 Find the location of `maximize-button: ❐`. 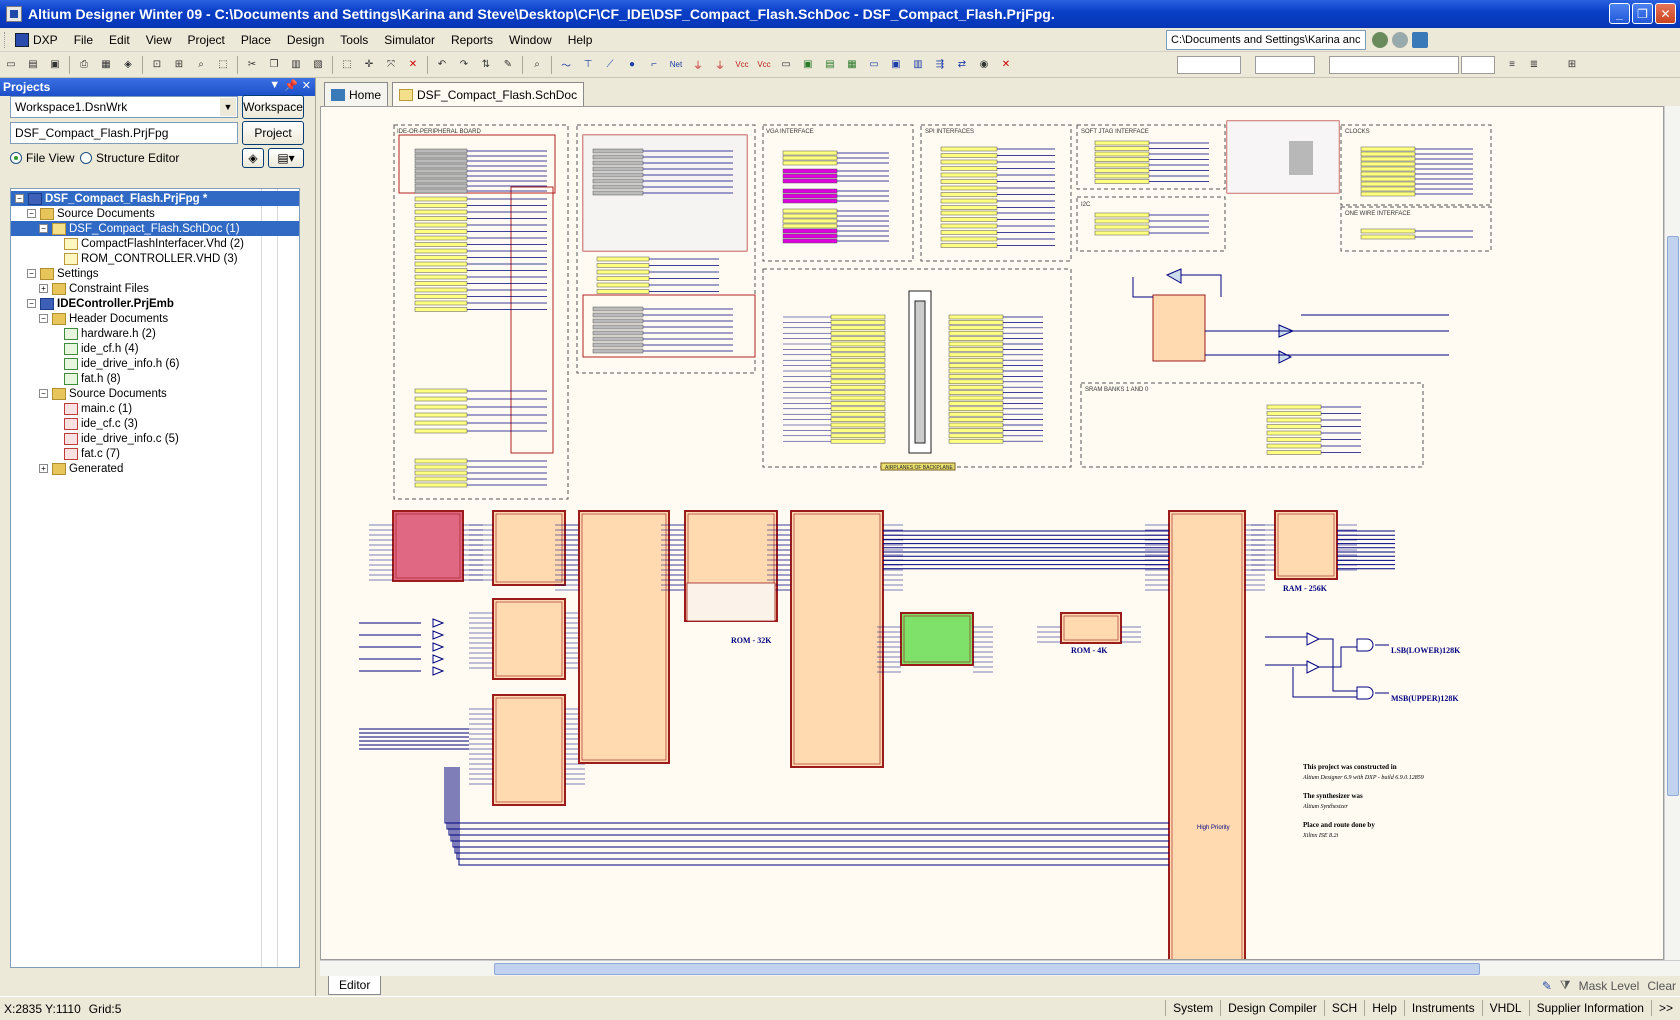

maximize-button: ❐ is located at coordinates (1642, 13).